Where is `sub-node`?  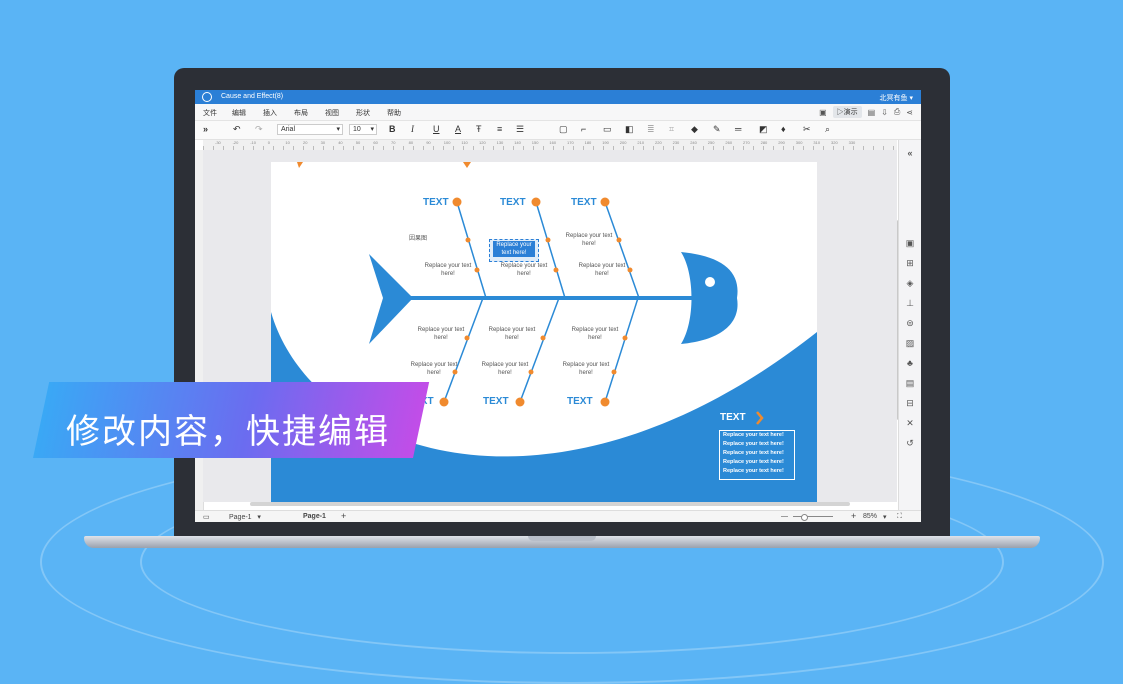 sub-node is located at coordinates (548, 240).